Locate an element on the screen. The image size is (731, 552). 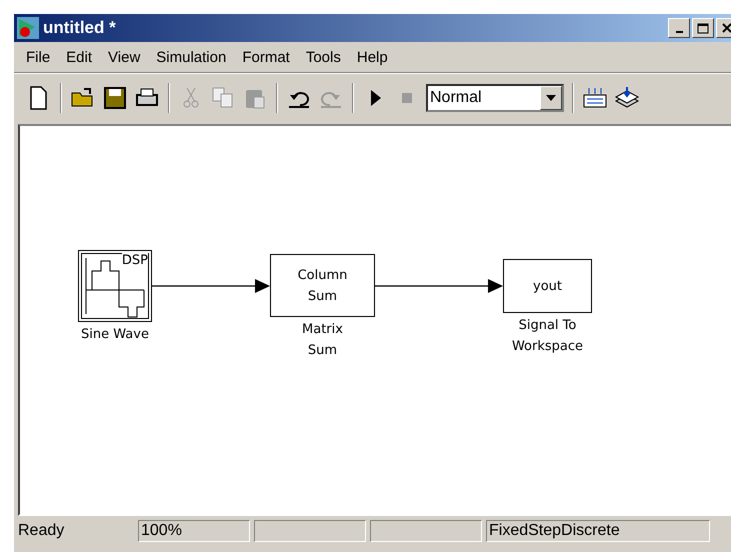
sine-wave-block-drawing is located at coordinates (115, 286).